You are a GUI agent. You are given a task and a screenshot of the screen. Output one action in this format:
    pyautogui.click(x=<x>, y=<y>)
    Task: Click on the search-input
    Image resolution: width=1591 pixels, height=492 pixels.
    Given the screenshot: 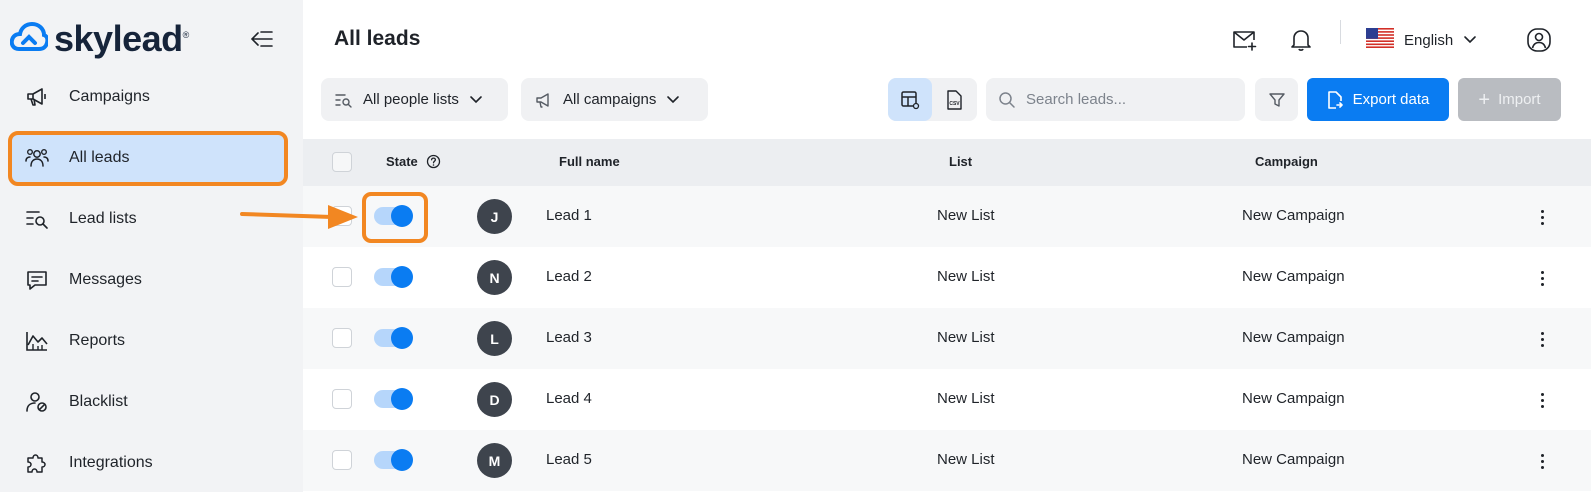 What is the action you would take?
    pyautogui.click(x=1126, y=99)
    